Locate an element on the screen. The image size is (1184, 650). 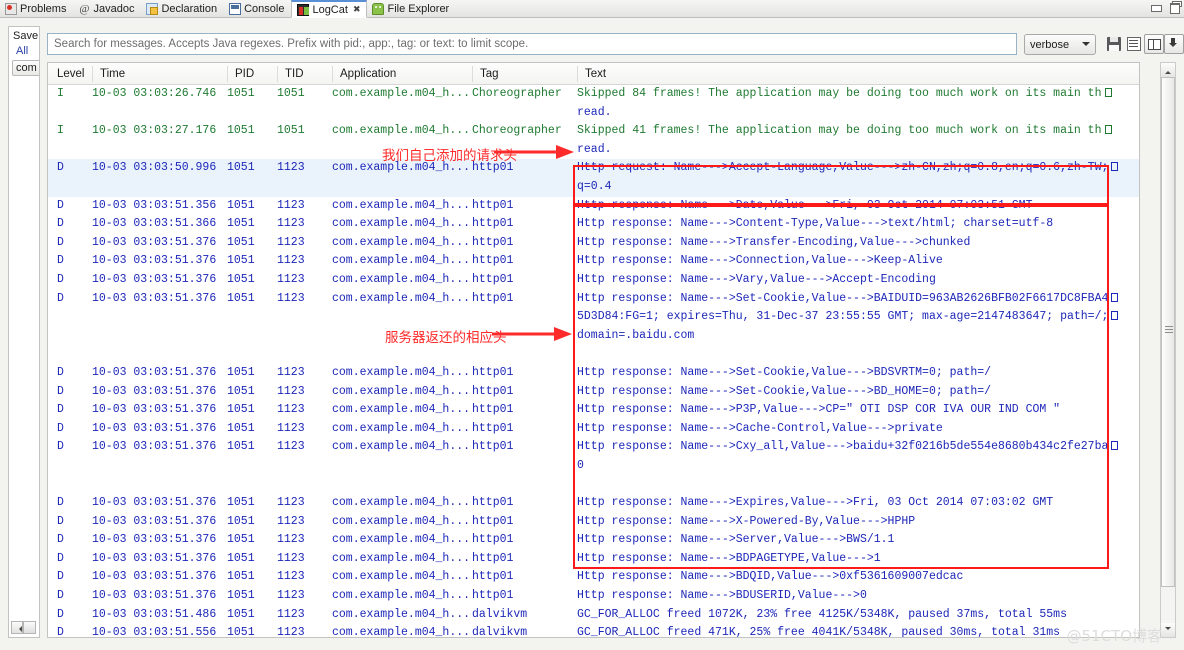
tab-console-label: Console is located at coordinates (264, 8).